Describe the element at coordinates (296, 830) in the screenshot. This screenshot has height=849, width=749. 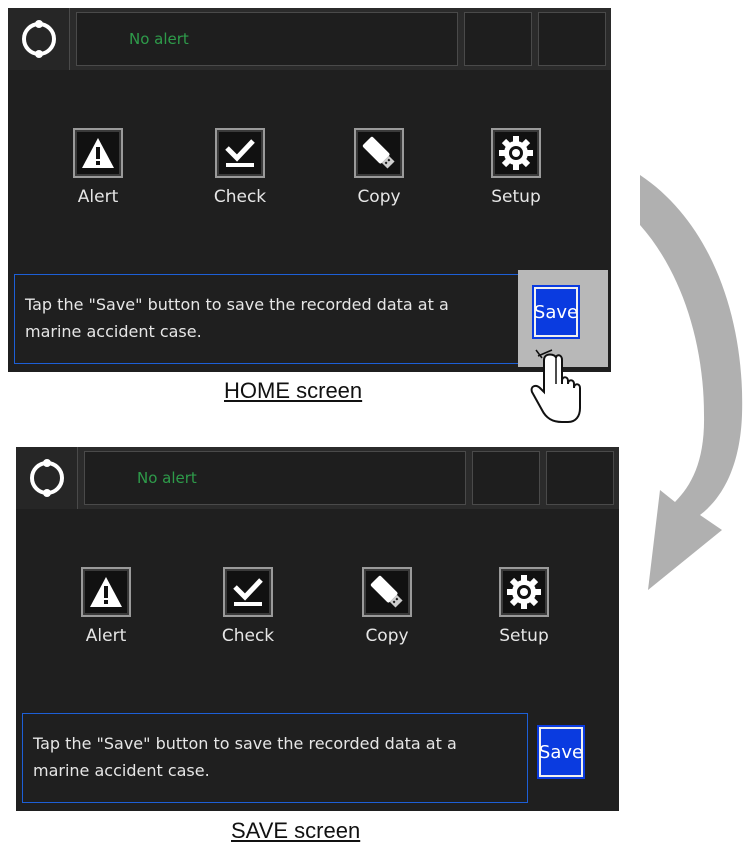
I see `save-screen-caption: SAVE screen` at that location.